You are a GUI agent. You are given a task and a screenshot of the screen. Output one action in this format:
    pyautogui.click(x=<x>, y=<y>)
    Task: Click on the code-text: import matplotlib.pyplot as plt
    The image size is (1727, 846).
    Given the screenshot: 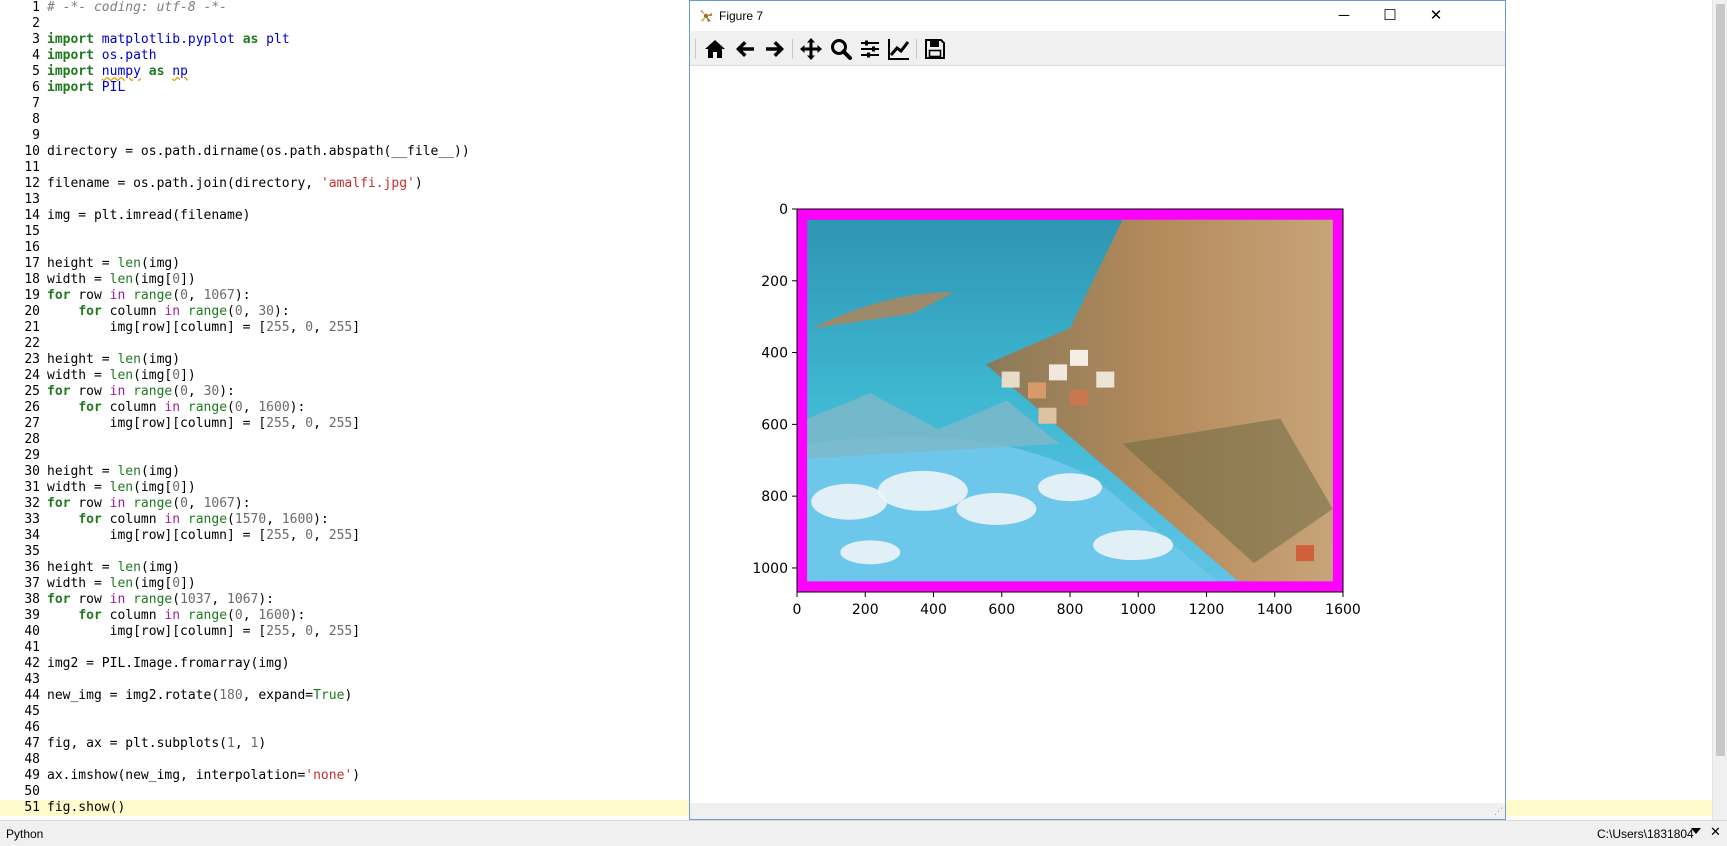 What is the action you would take?
    pyautogui.click(x=168, y=40)
    